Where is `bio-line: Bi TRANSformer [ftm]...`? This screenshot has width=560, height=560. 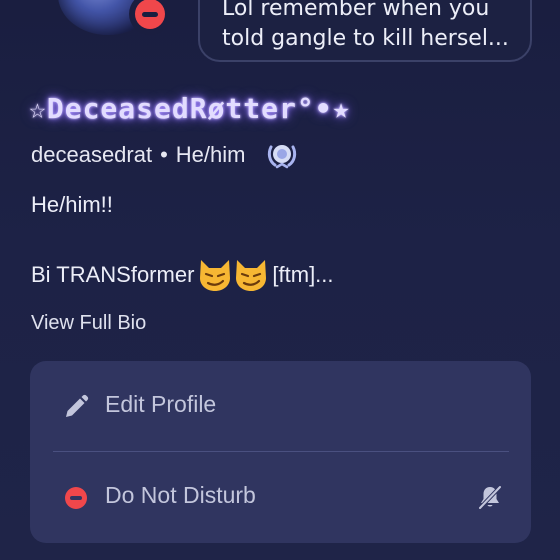 bio-line: Bi TRANSformer [ftm]... is located at coordinates (182, 275).